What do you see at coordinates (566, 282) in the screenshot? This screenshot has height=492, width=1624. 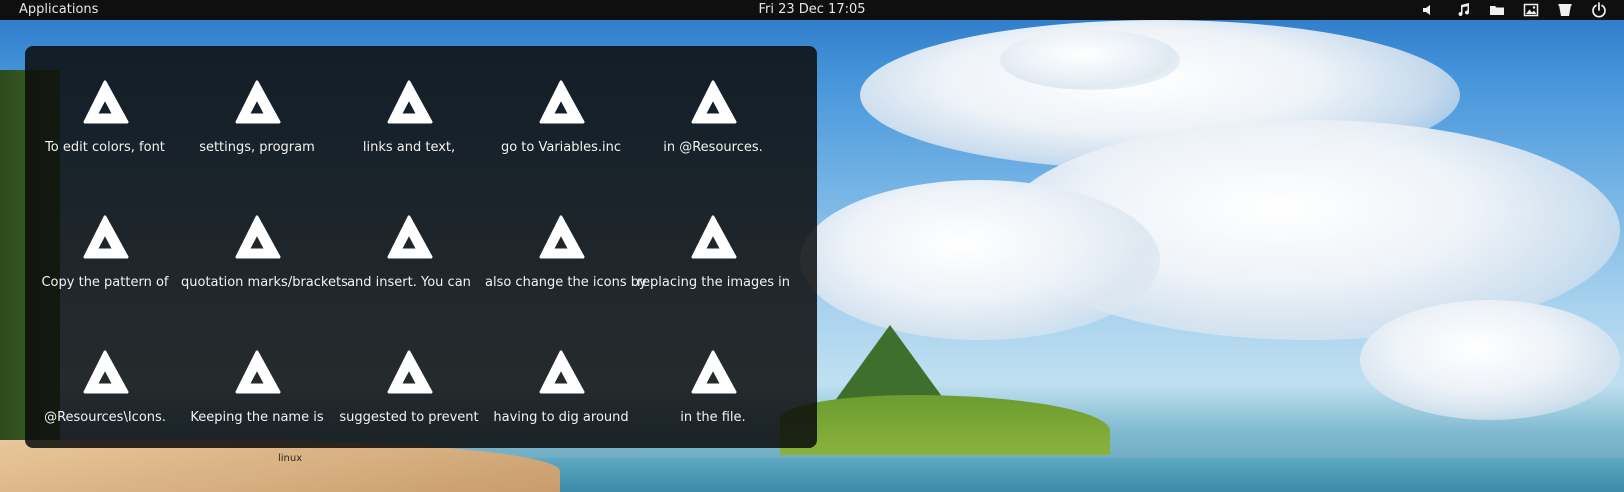 I see `tile-label: also change the icons by` at bounding box center [566, 282].